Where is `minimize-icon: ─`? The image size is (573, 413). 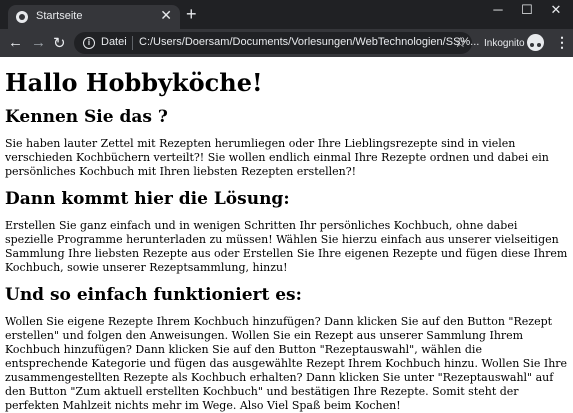
minimize-icon: ─ is located at coordinates (498, 9).